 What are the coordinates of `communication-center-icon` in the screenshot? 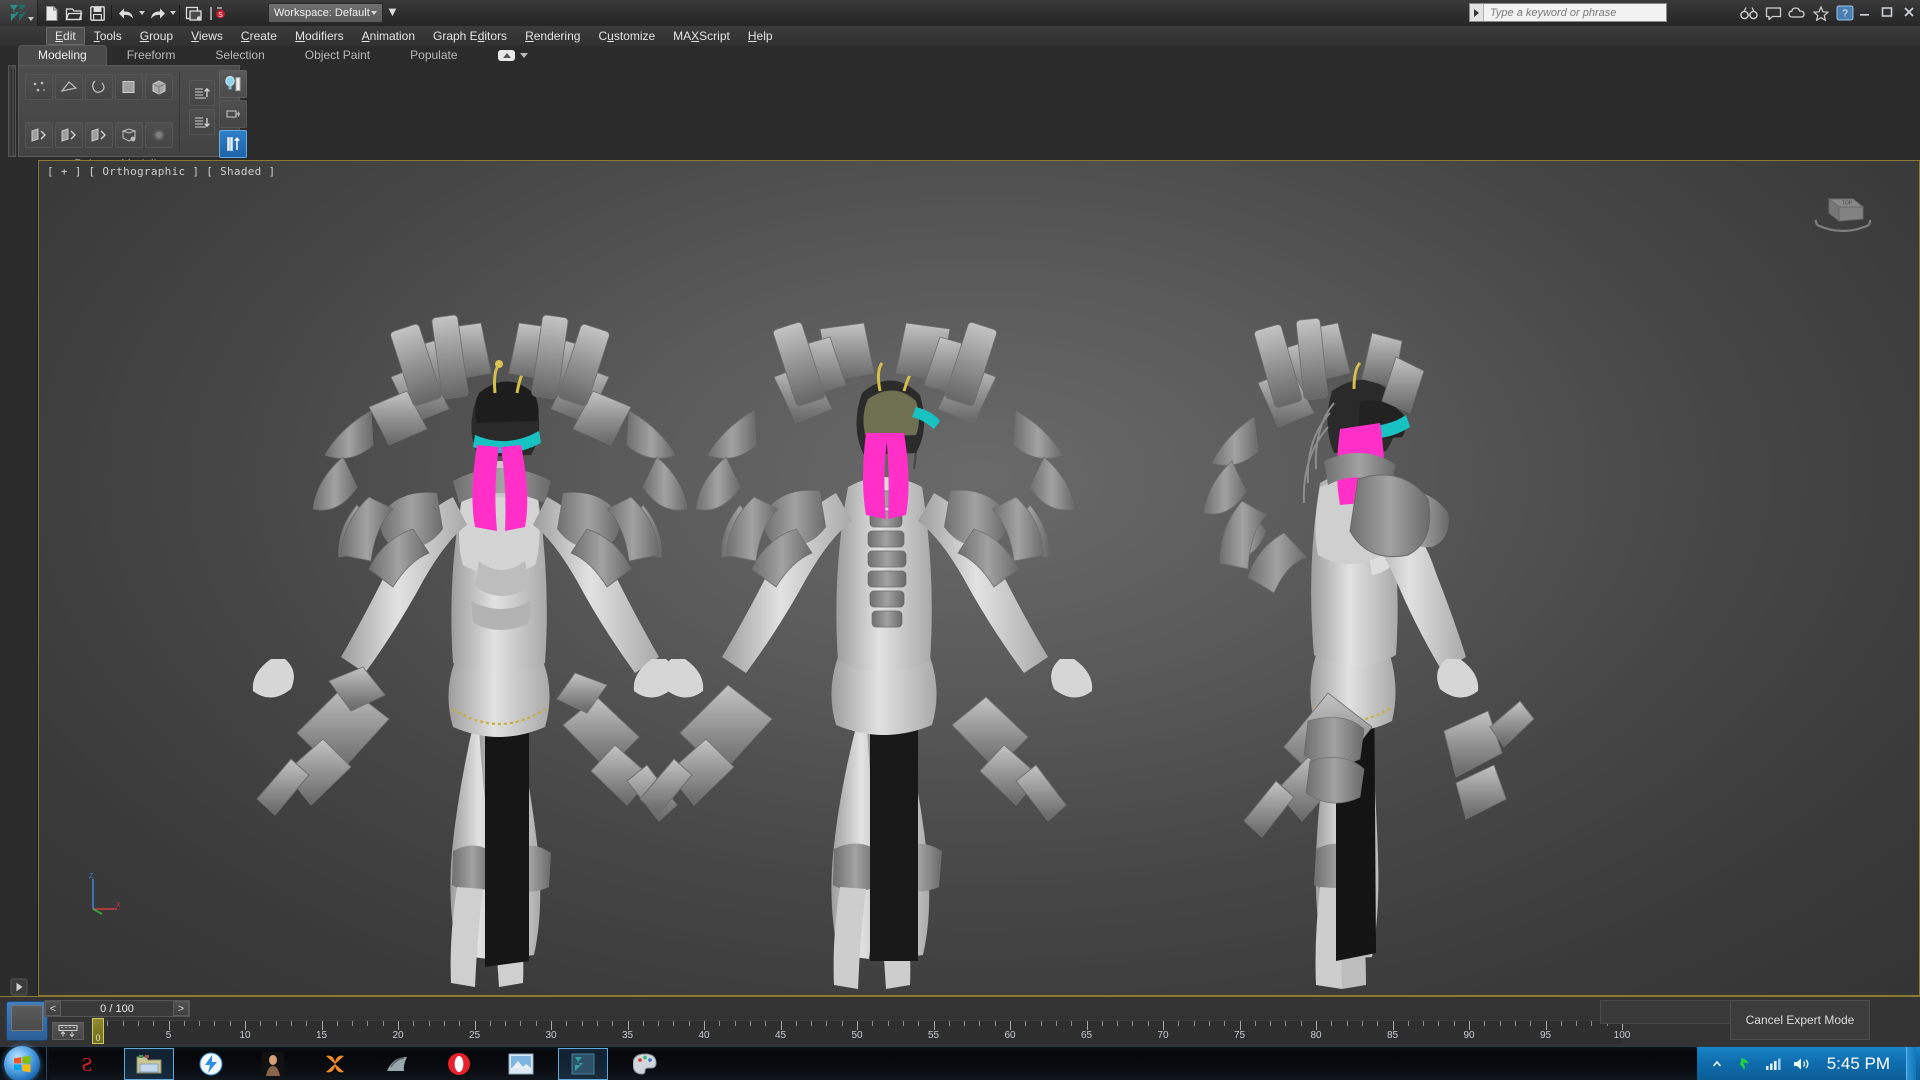 It's located at (1773, 13).